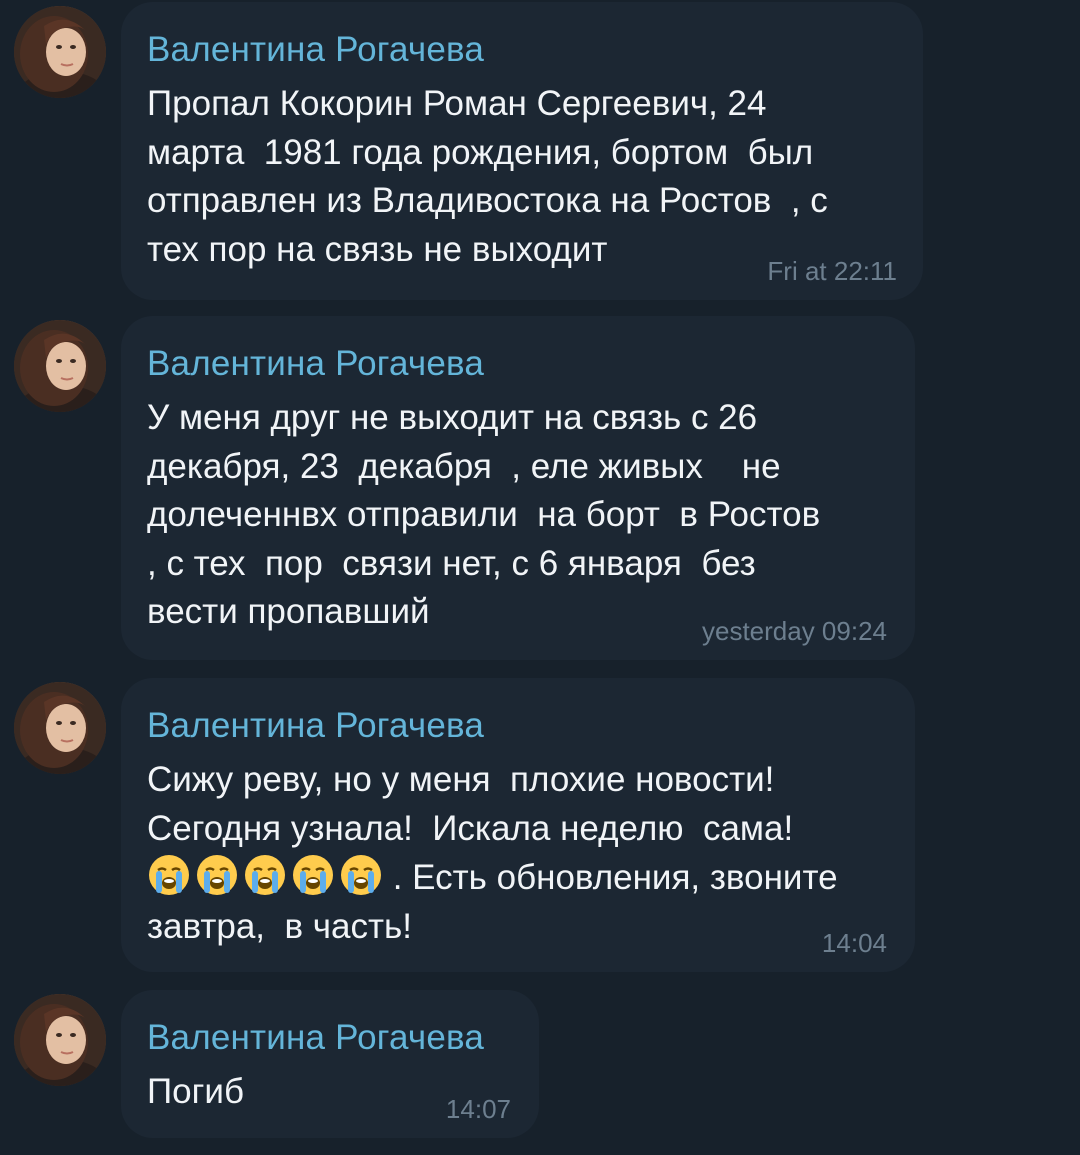  Describe the element at coordinates (279, 926) in the screenshot. I see `message-line: завтра, в часть!` at that location.